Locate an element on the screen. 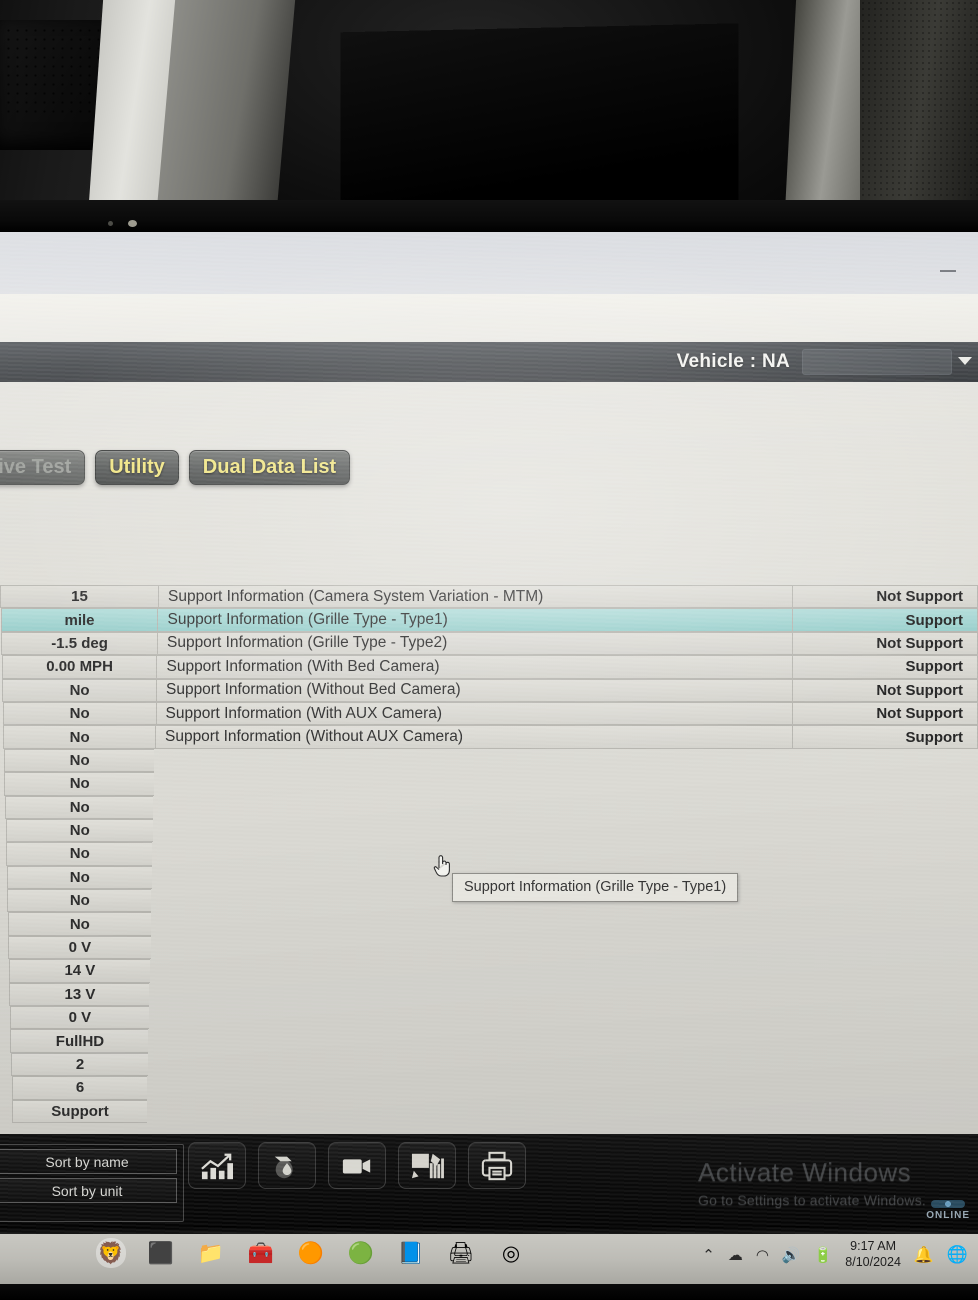 Image resolution: width=978 pixels, height=1300 pixels. taskbar-globe-app: 🟢 is located at coordinates (361, 1253).